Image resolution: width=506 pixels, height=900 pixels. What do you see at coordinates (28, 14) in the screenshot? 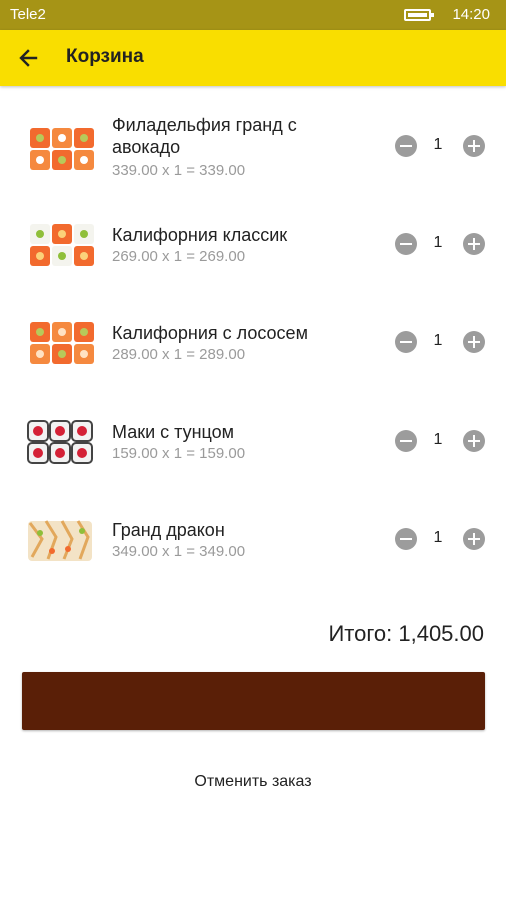
I see `carrier-name: Tele2` at bounding box center [28, 14].